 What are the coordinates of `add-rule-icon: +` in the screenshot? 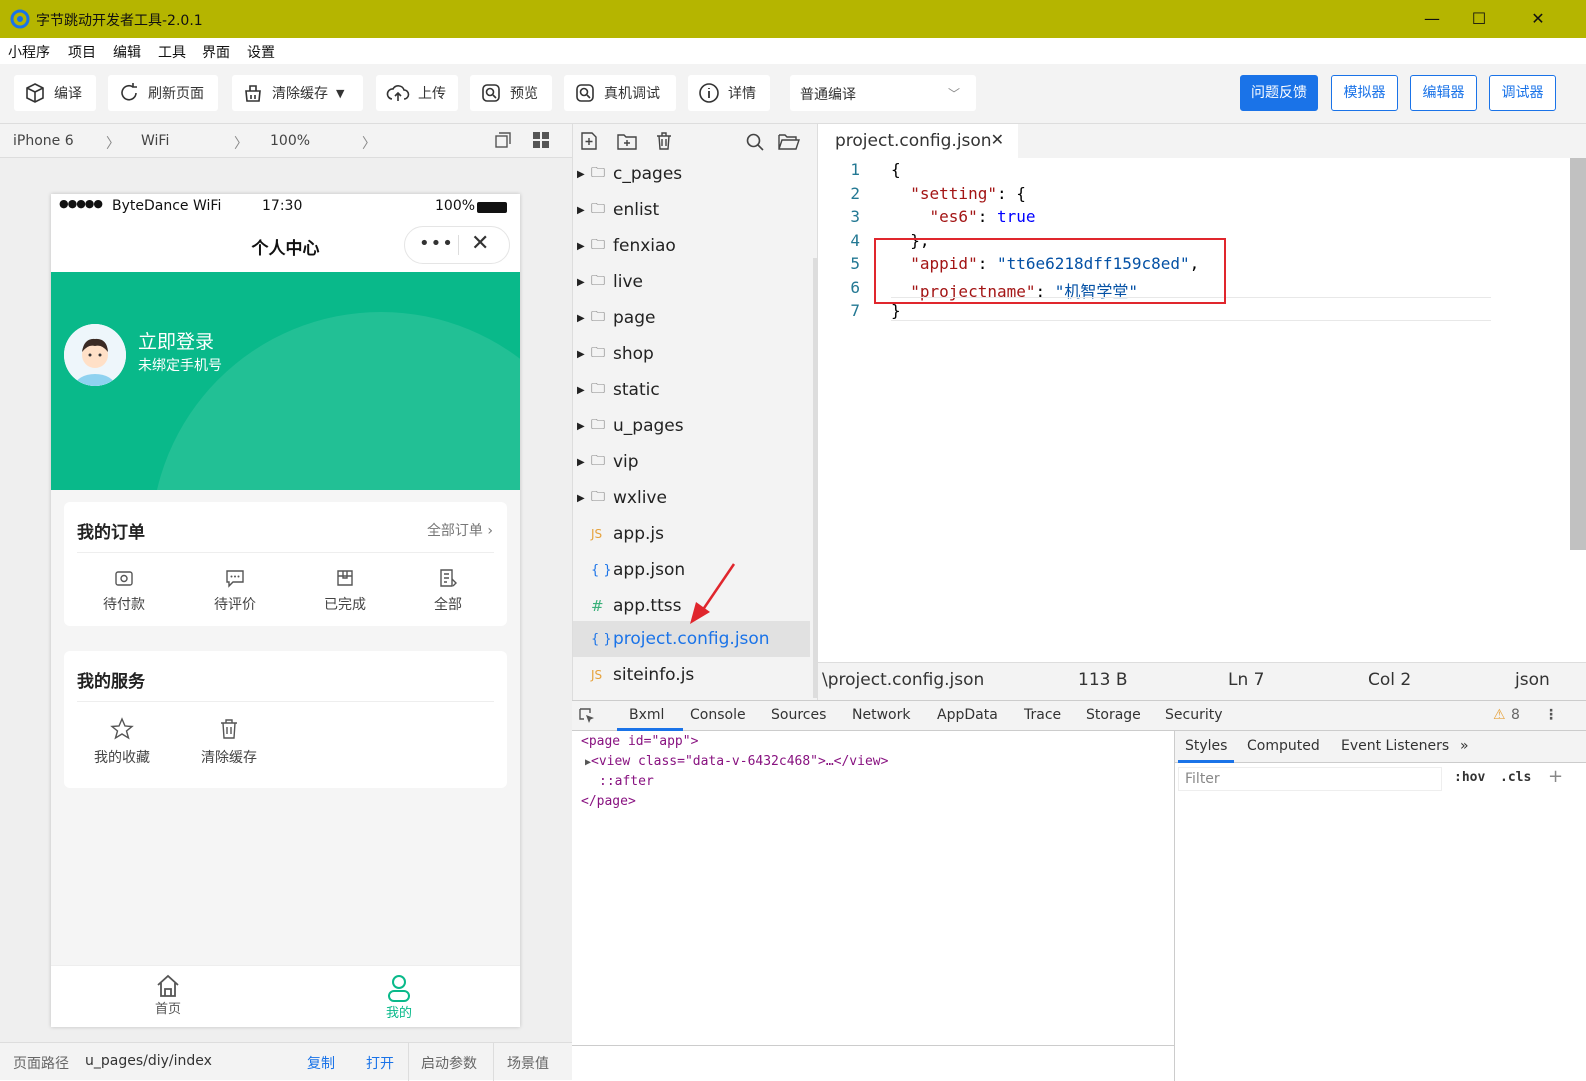 It's located at (1555, 776).